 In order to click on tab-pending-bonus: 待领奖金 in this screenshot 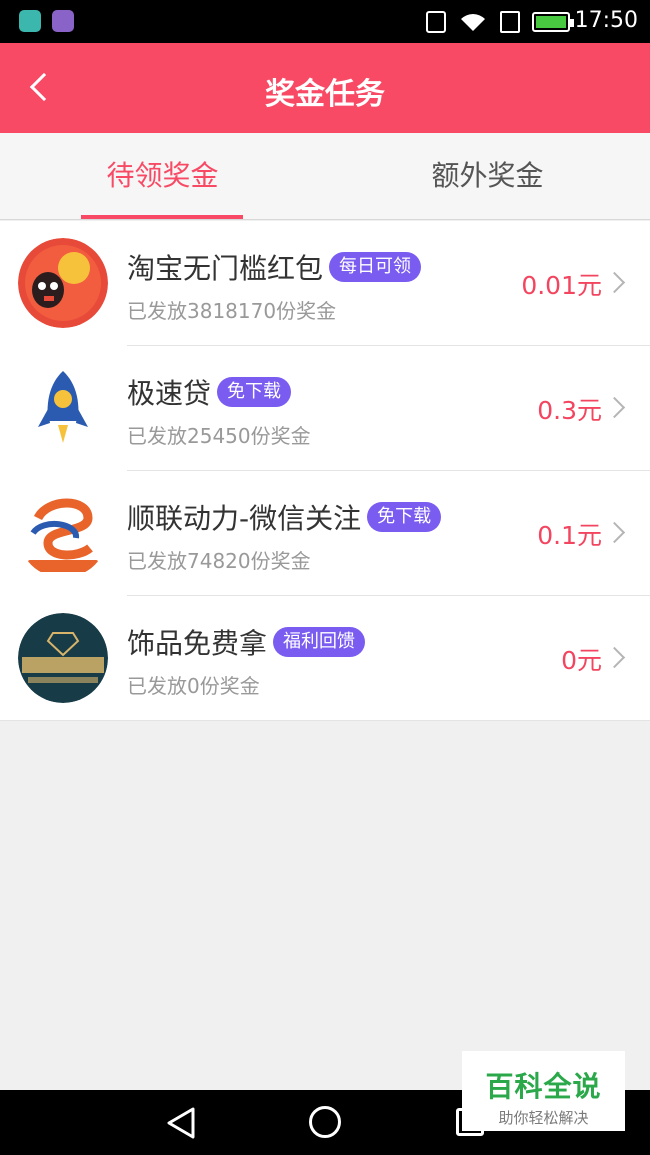, I will do `click(162, 176)`.